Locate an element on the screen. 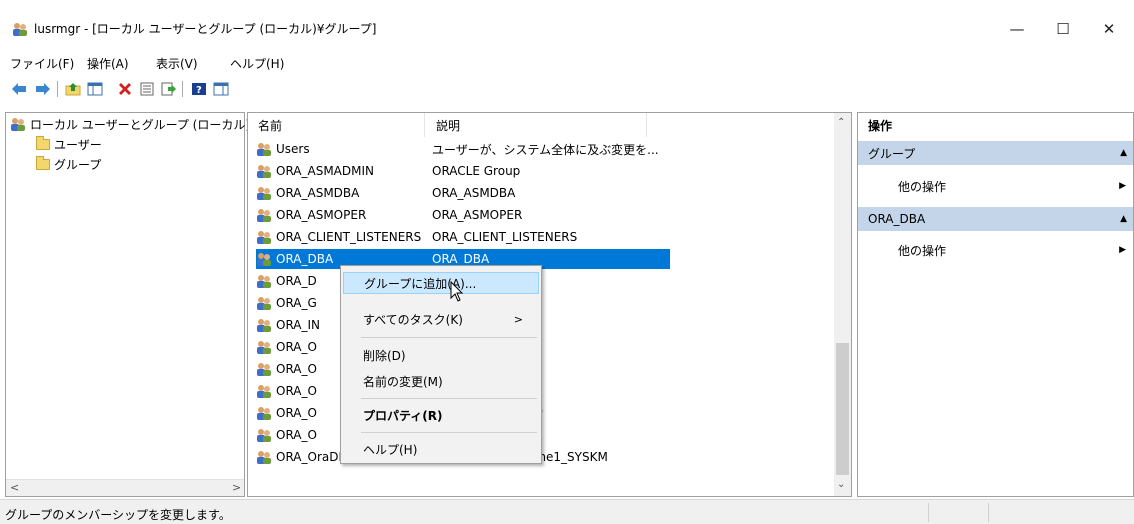  tree-horizontal-scrollbar: < > is located at coordinates (125, 487).